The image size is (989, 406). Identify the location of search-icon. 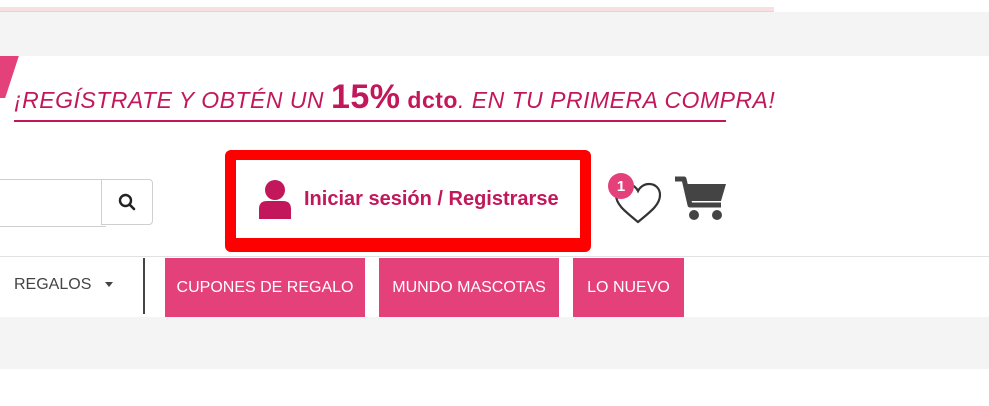
(127, 202).